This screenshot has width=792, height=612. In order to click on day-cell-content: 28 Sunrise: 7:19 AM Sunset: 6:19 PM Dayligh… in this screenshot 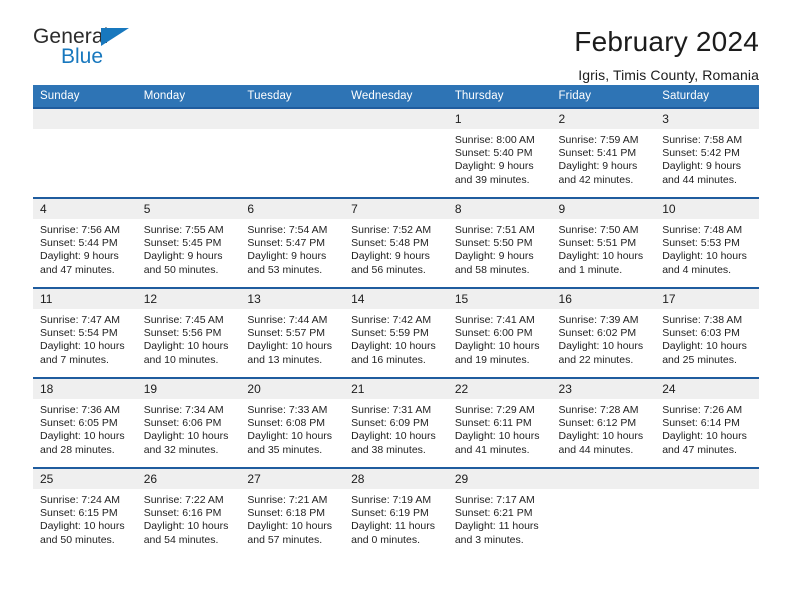, I will do `click(396, 513)`.